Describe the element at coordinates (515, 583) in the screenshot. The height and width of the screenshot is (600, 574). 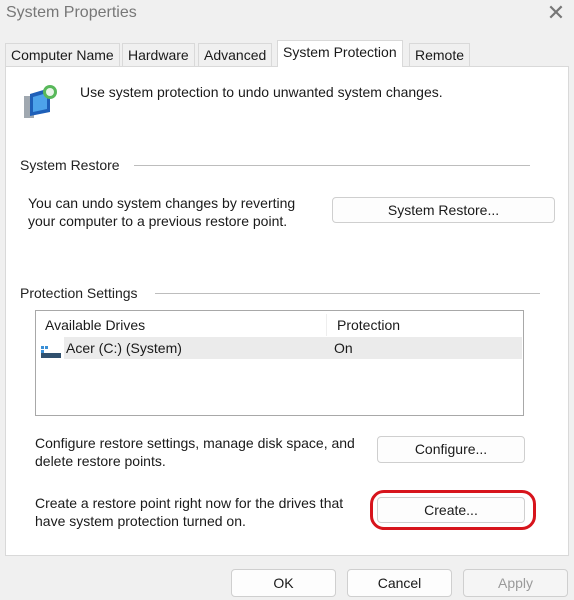
I see `apply-button: Apply` at that location.